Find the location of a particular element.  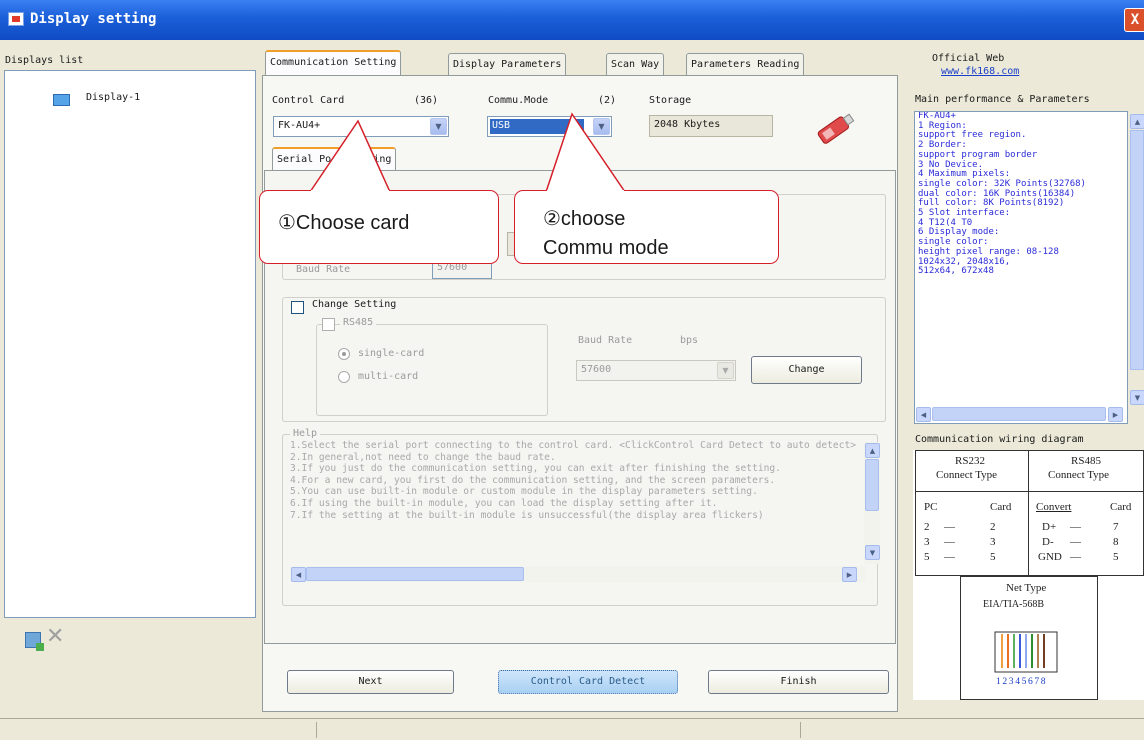

rs485-pin: D+ is located at coordinates (1049, 527).